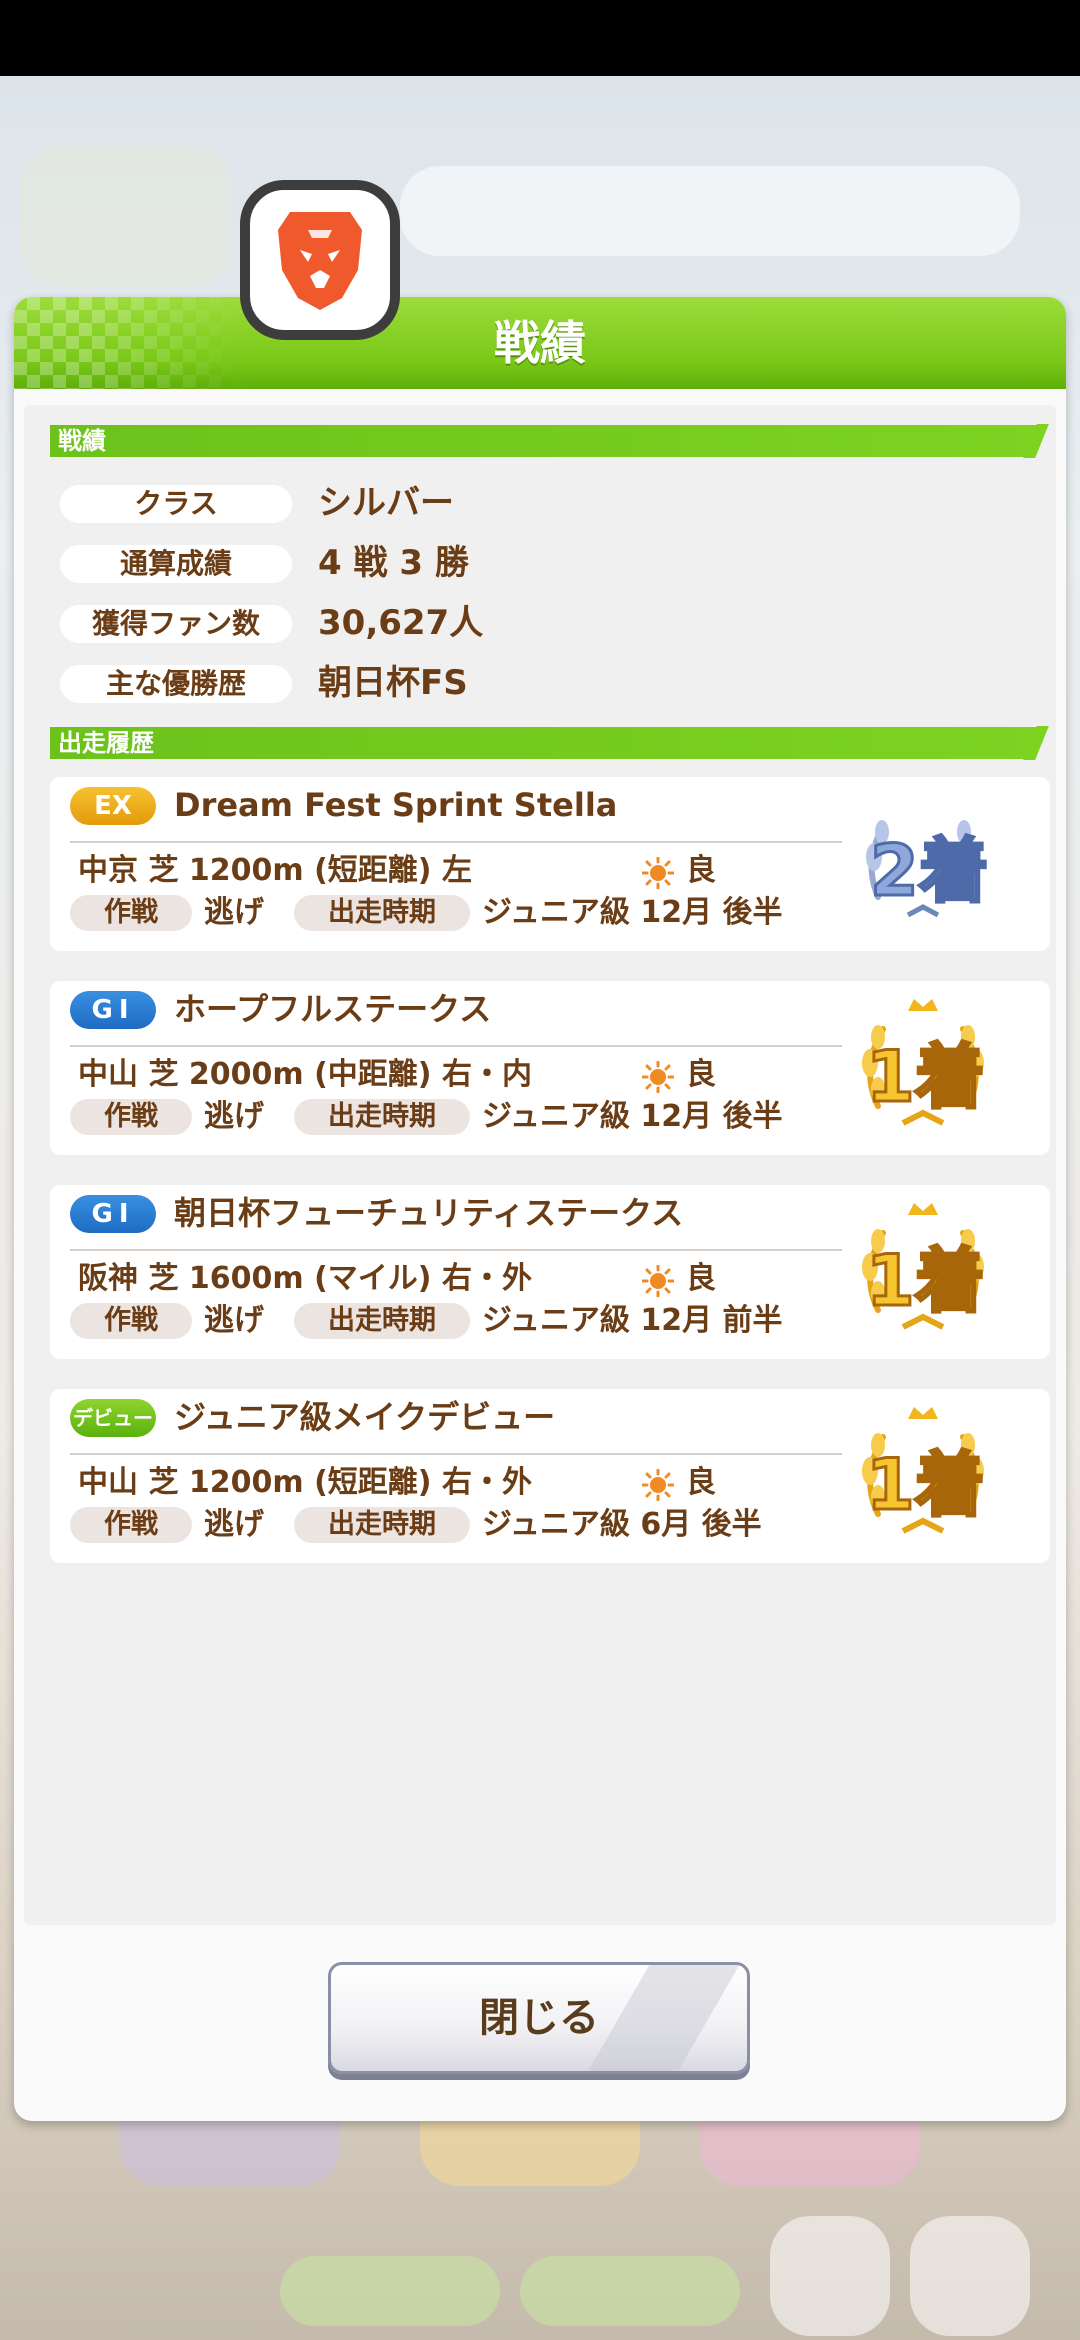 The image size is (1080, 2340). Describe the element at coordinates (540, 38) in the screenshot. I see `status-bar` at that location.